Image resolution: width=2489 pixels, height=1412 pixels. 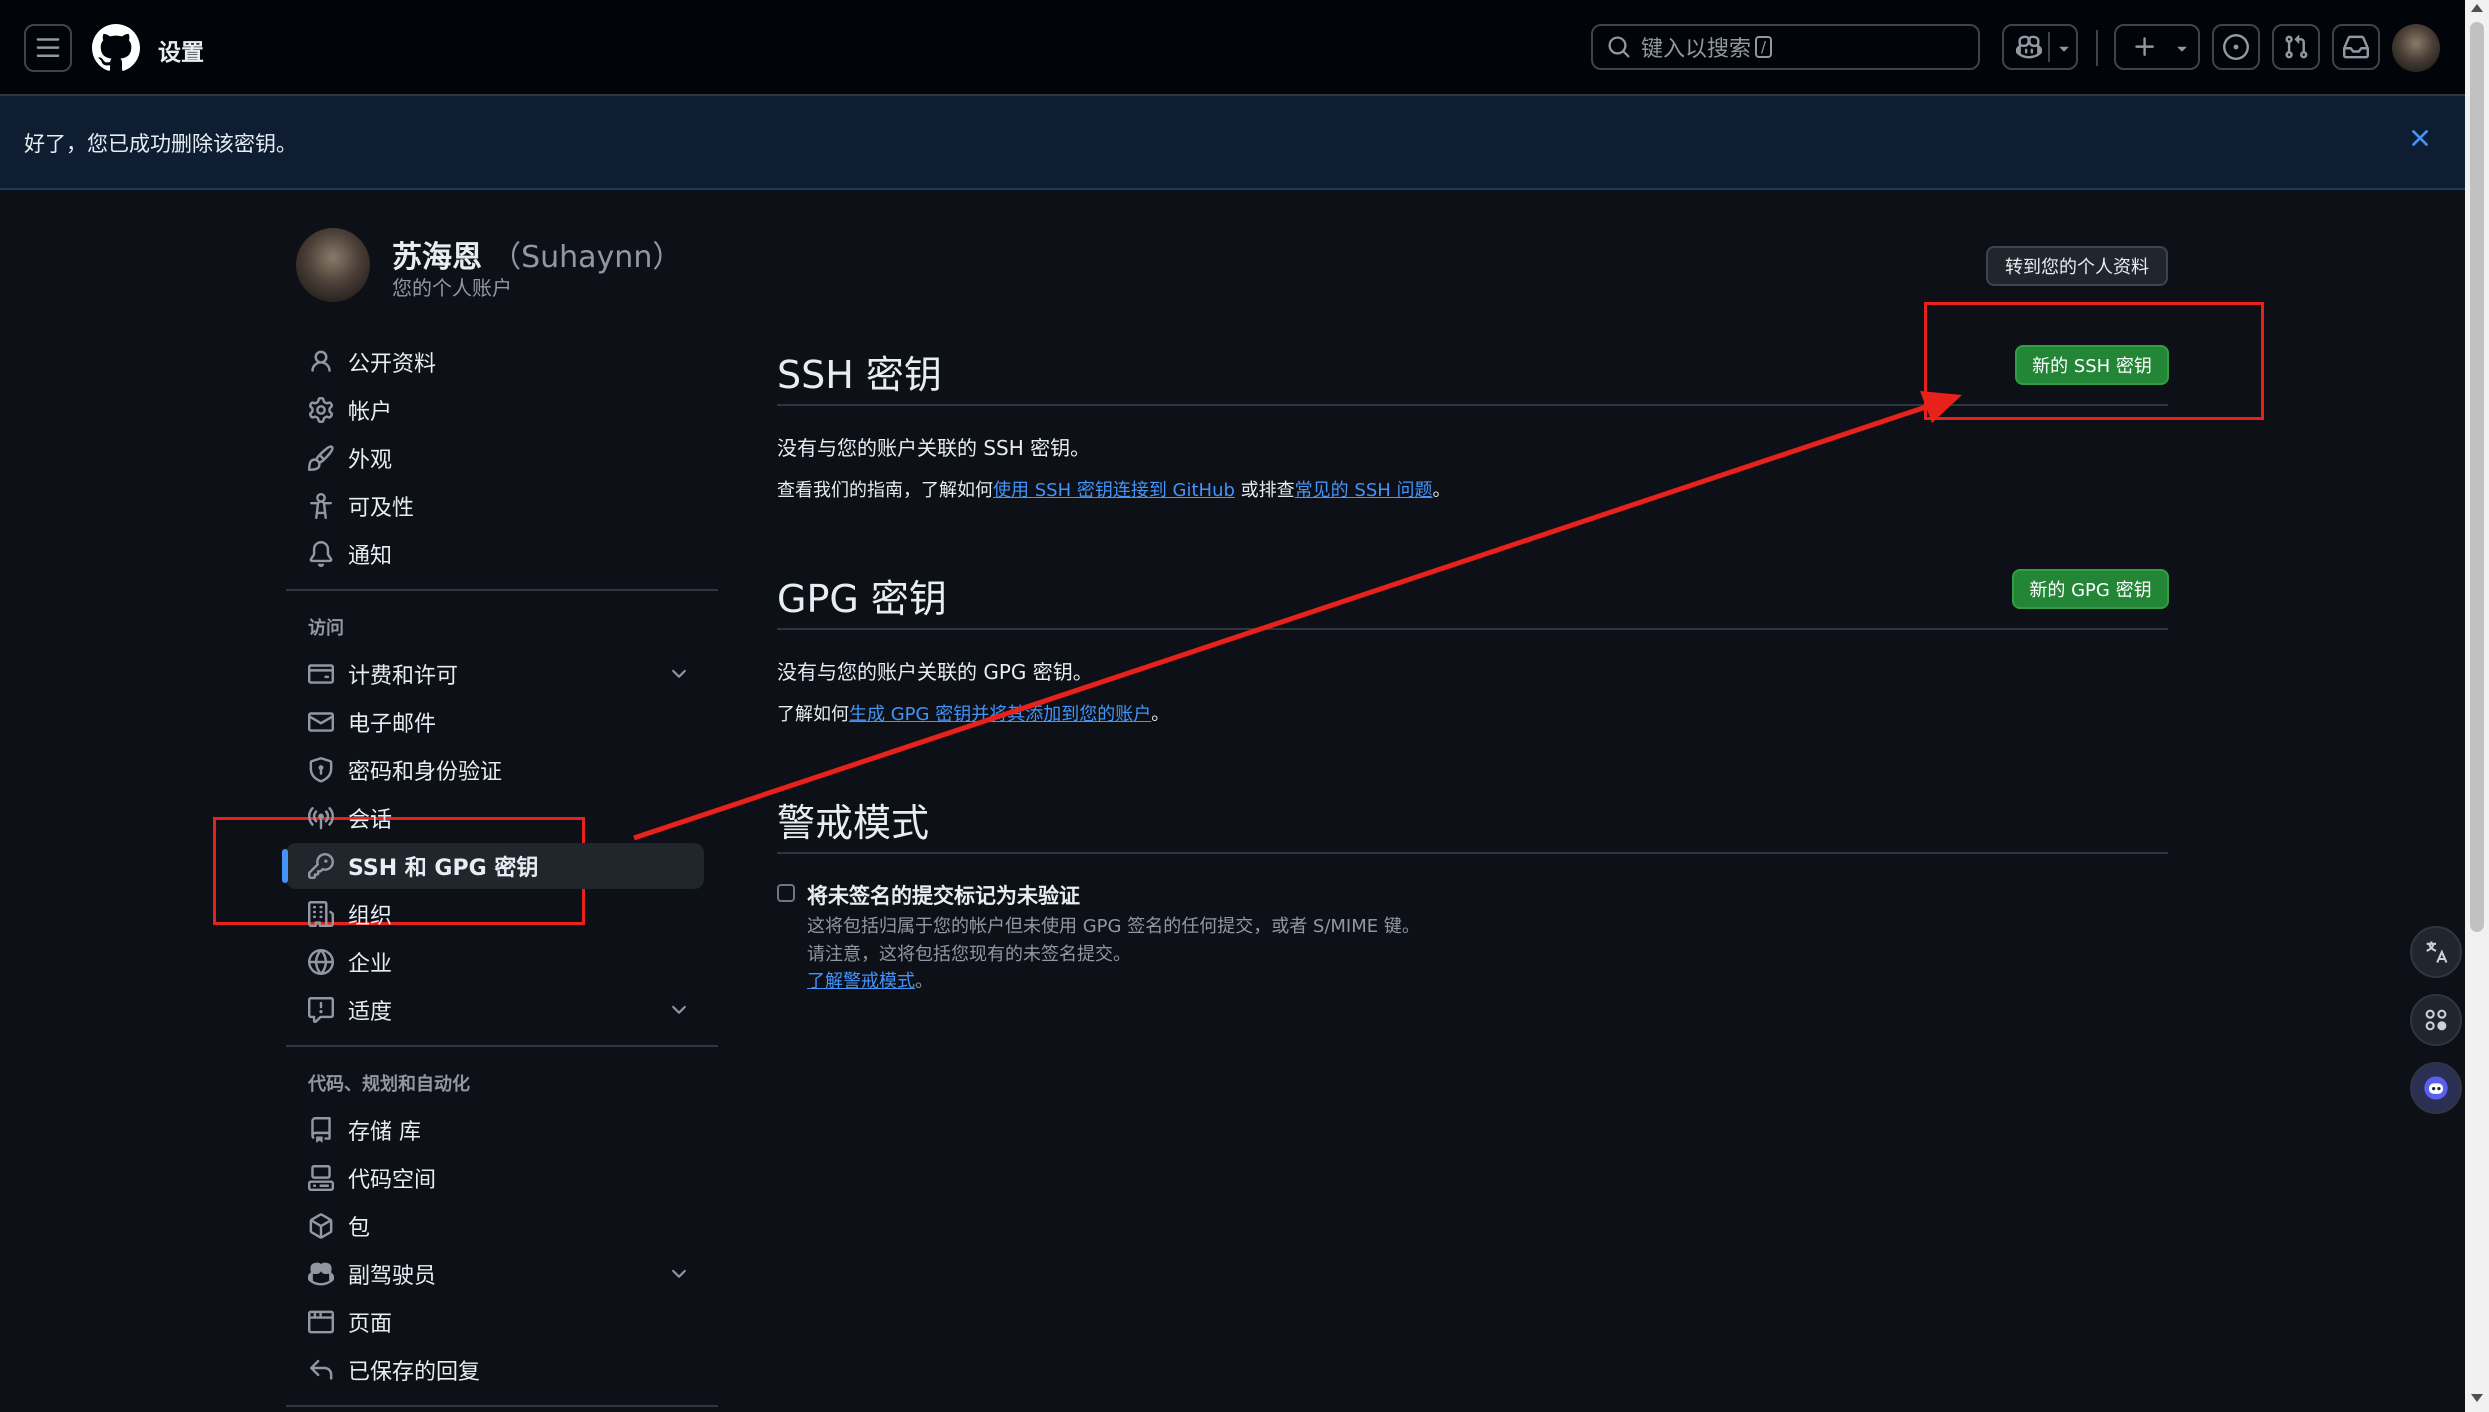 I want to click on sidebar-item-label: 通知, so click(x=370, y=556).